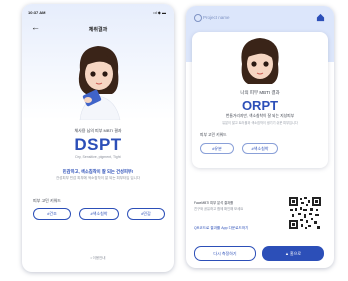 The height and width of the screenshot is (281, 348). I want to click on footer-link: • 이용안내, so click(98, 258).